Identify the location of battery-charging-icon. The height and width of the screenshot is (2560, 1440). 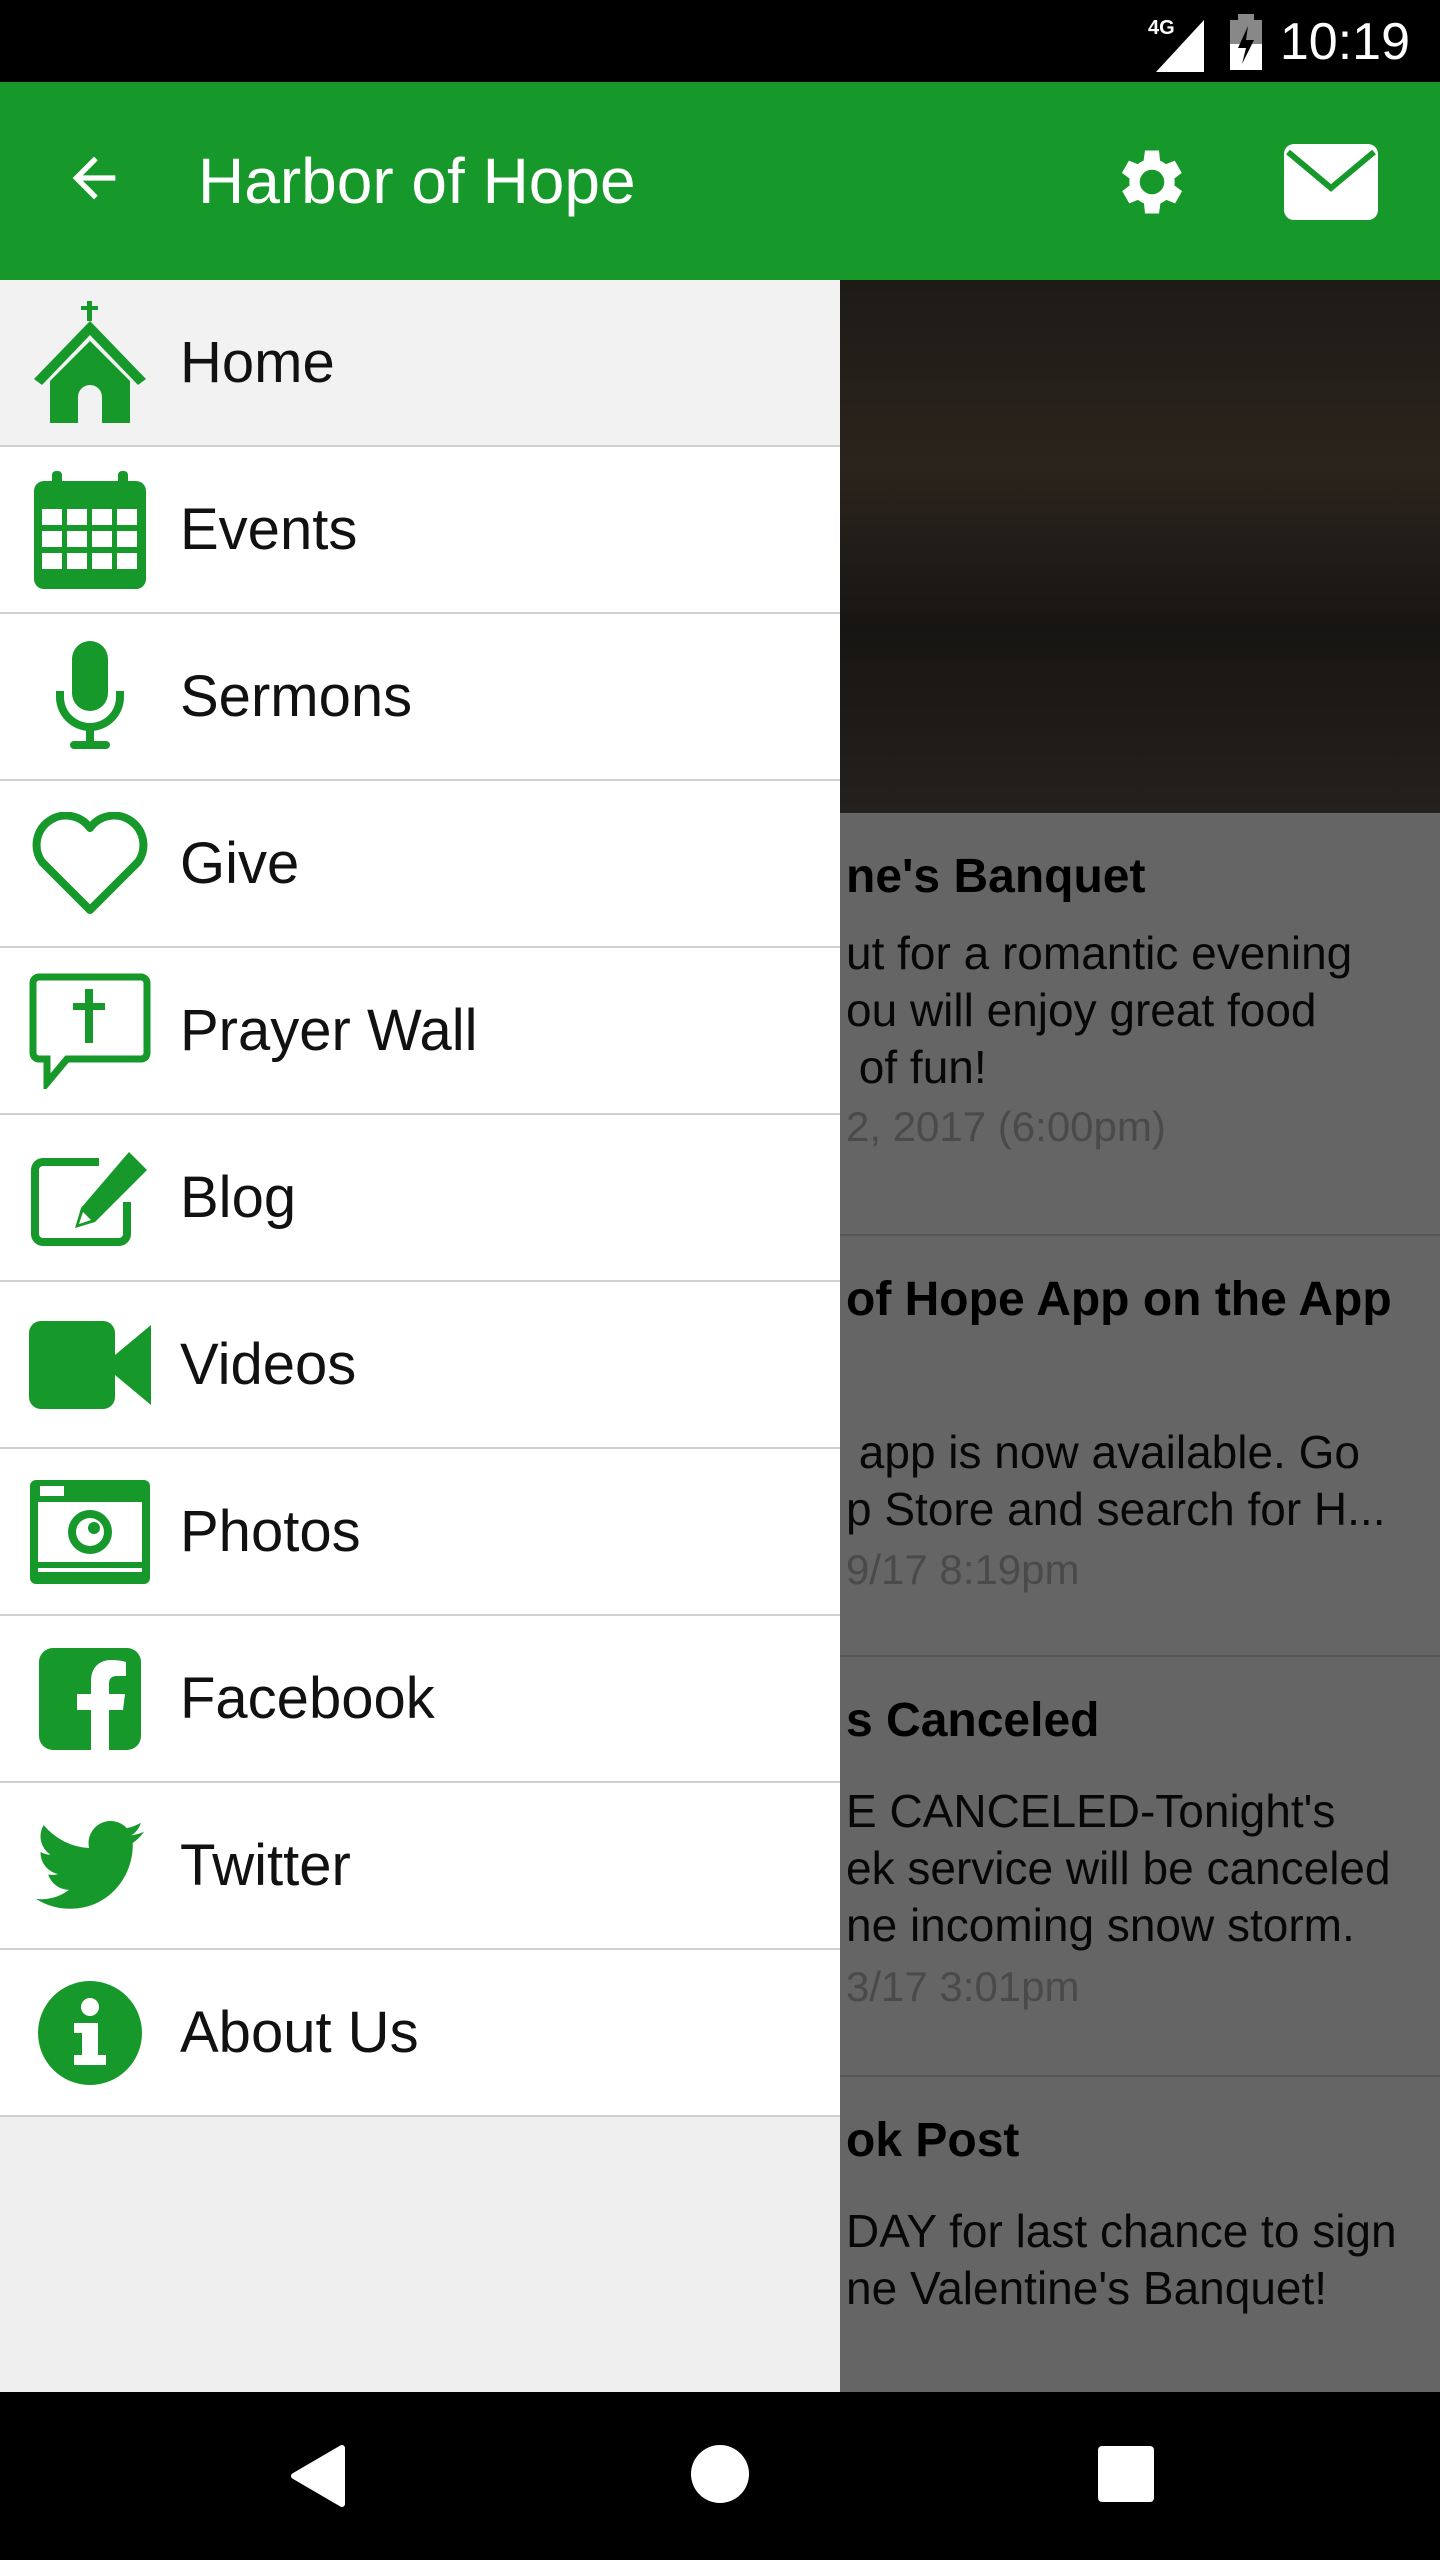
(1246, 44).